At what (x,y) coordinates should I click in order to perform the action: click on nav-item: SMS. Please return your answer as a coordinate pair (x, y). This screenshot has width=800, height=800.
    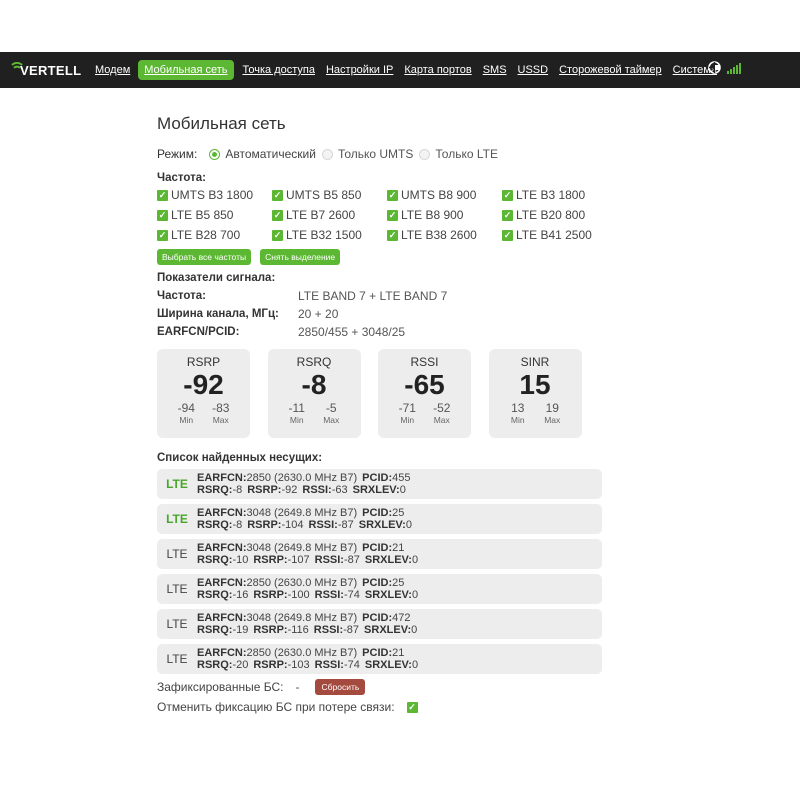
    Looking at the image, I should click on (495, 70).